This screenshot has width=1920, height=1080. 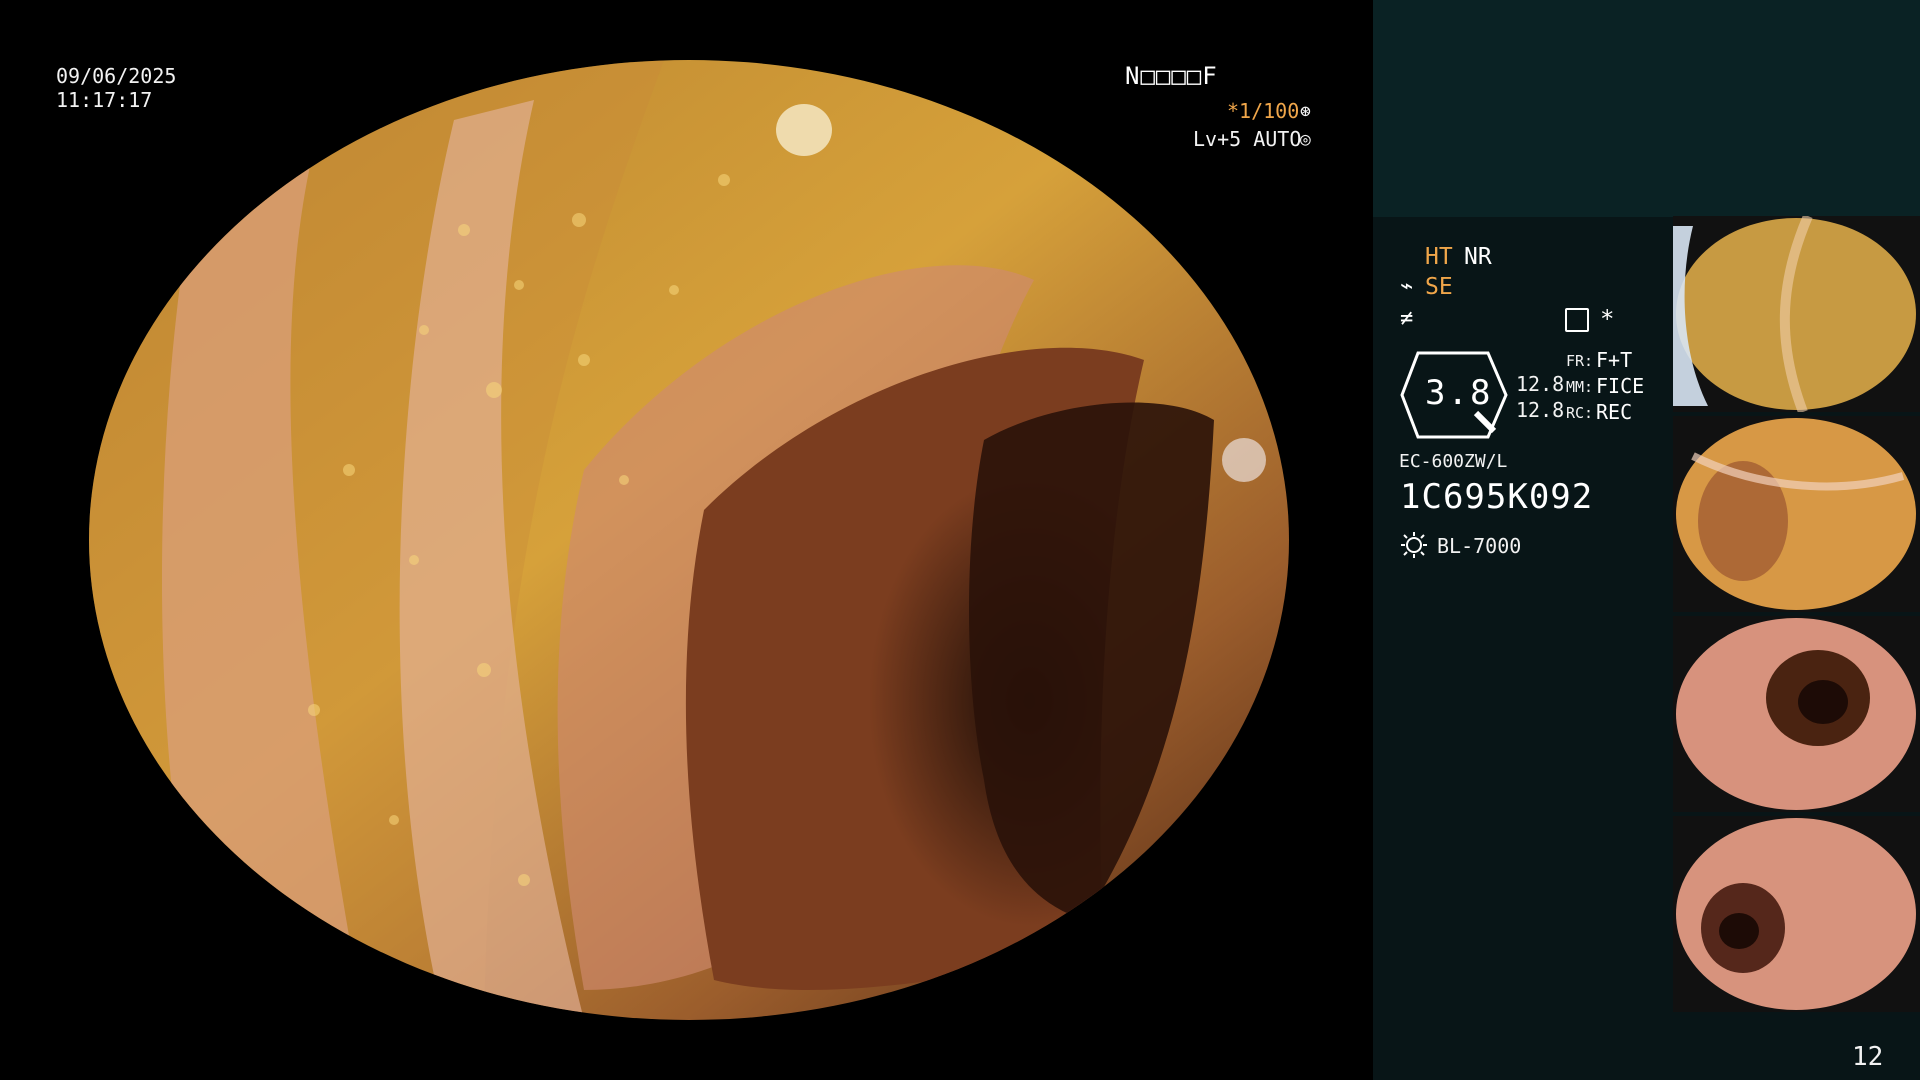 What do you see at coordinates (1478, 257) in the screenshot?
I see `nr-label: NR` at bounding box center [1478, 257].